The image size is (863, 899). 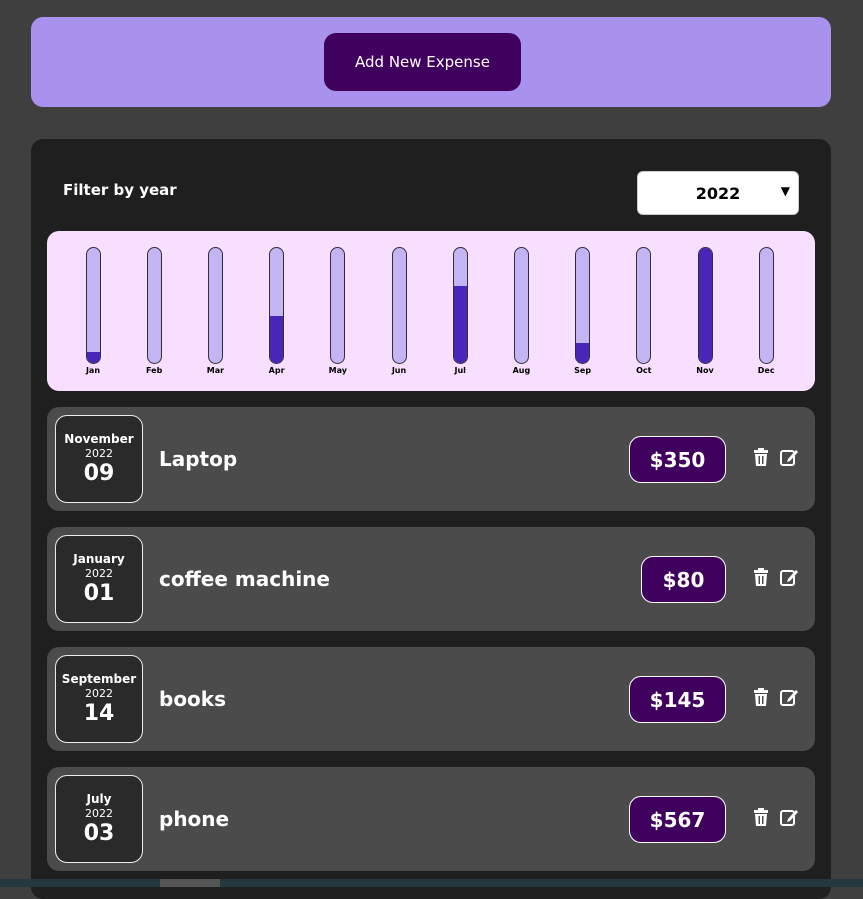 I want to click on year-select: 2022 ▼, so click(x=718, y=193).